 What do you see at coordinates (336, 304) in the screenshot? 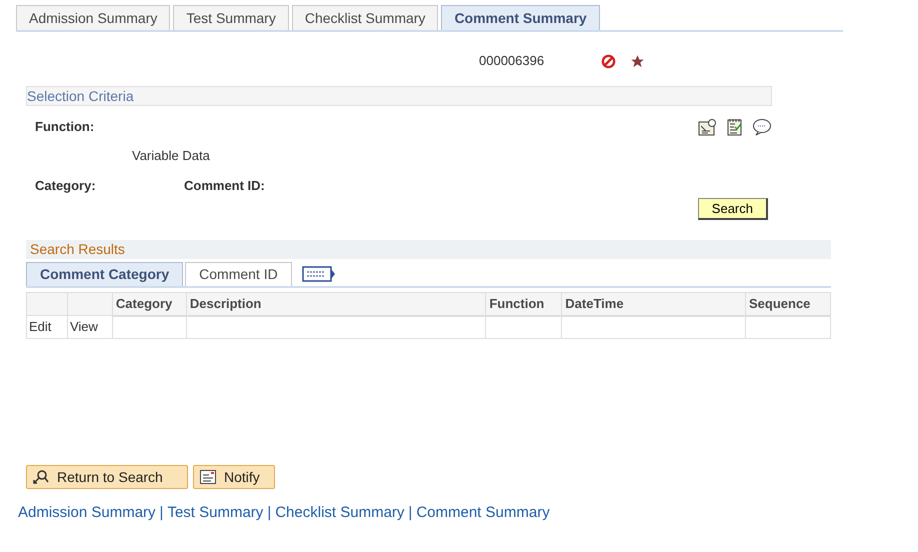
I see `column-header: Description` at bounding box center [336, 304].